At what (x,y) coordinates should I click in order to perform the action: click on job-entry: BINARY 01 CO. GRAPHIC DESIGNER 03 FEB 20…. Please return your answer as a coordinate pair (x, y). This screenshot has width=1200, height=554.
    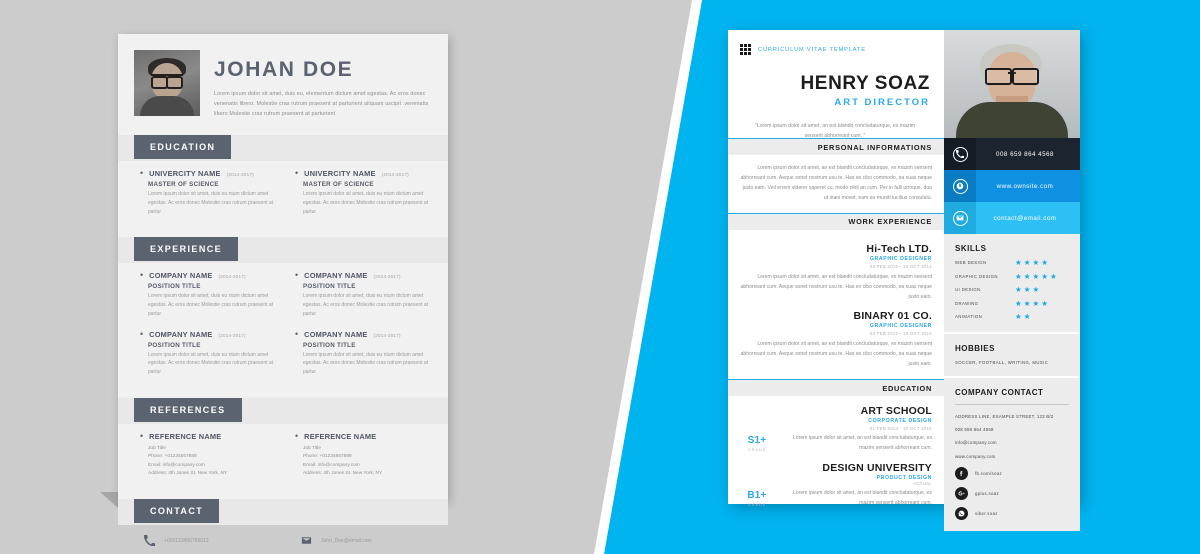
    Looking at the image, I should click on (836, 340).